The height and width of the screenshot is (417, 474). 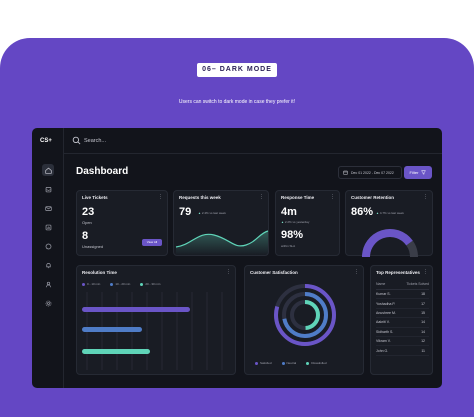 I want to click on card-title: Top Representatives, so click(x=398, y=272).